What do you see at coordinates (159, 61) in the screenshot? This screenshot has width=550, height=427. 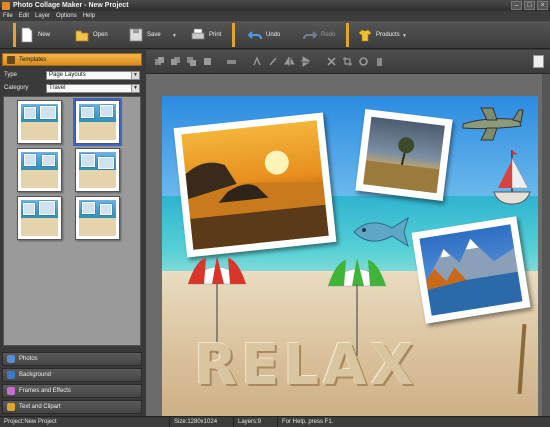 I see `bring-forward-icon` at bounding box center [159, 61].